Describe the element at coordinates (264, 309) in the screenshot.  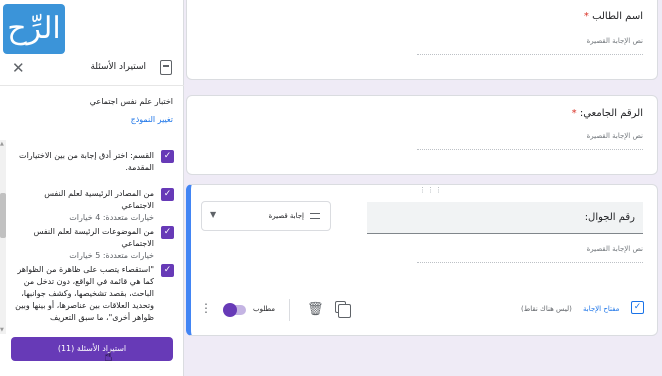
I see `required-label: مطلوب` at that location.